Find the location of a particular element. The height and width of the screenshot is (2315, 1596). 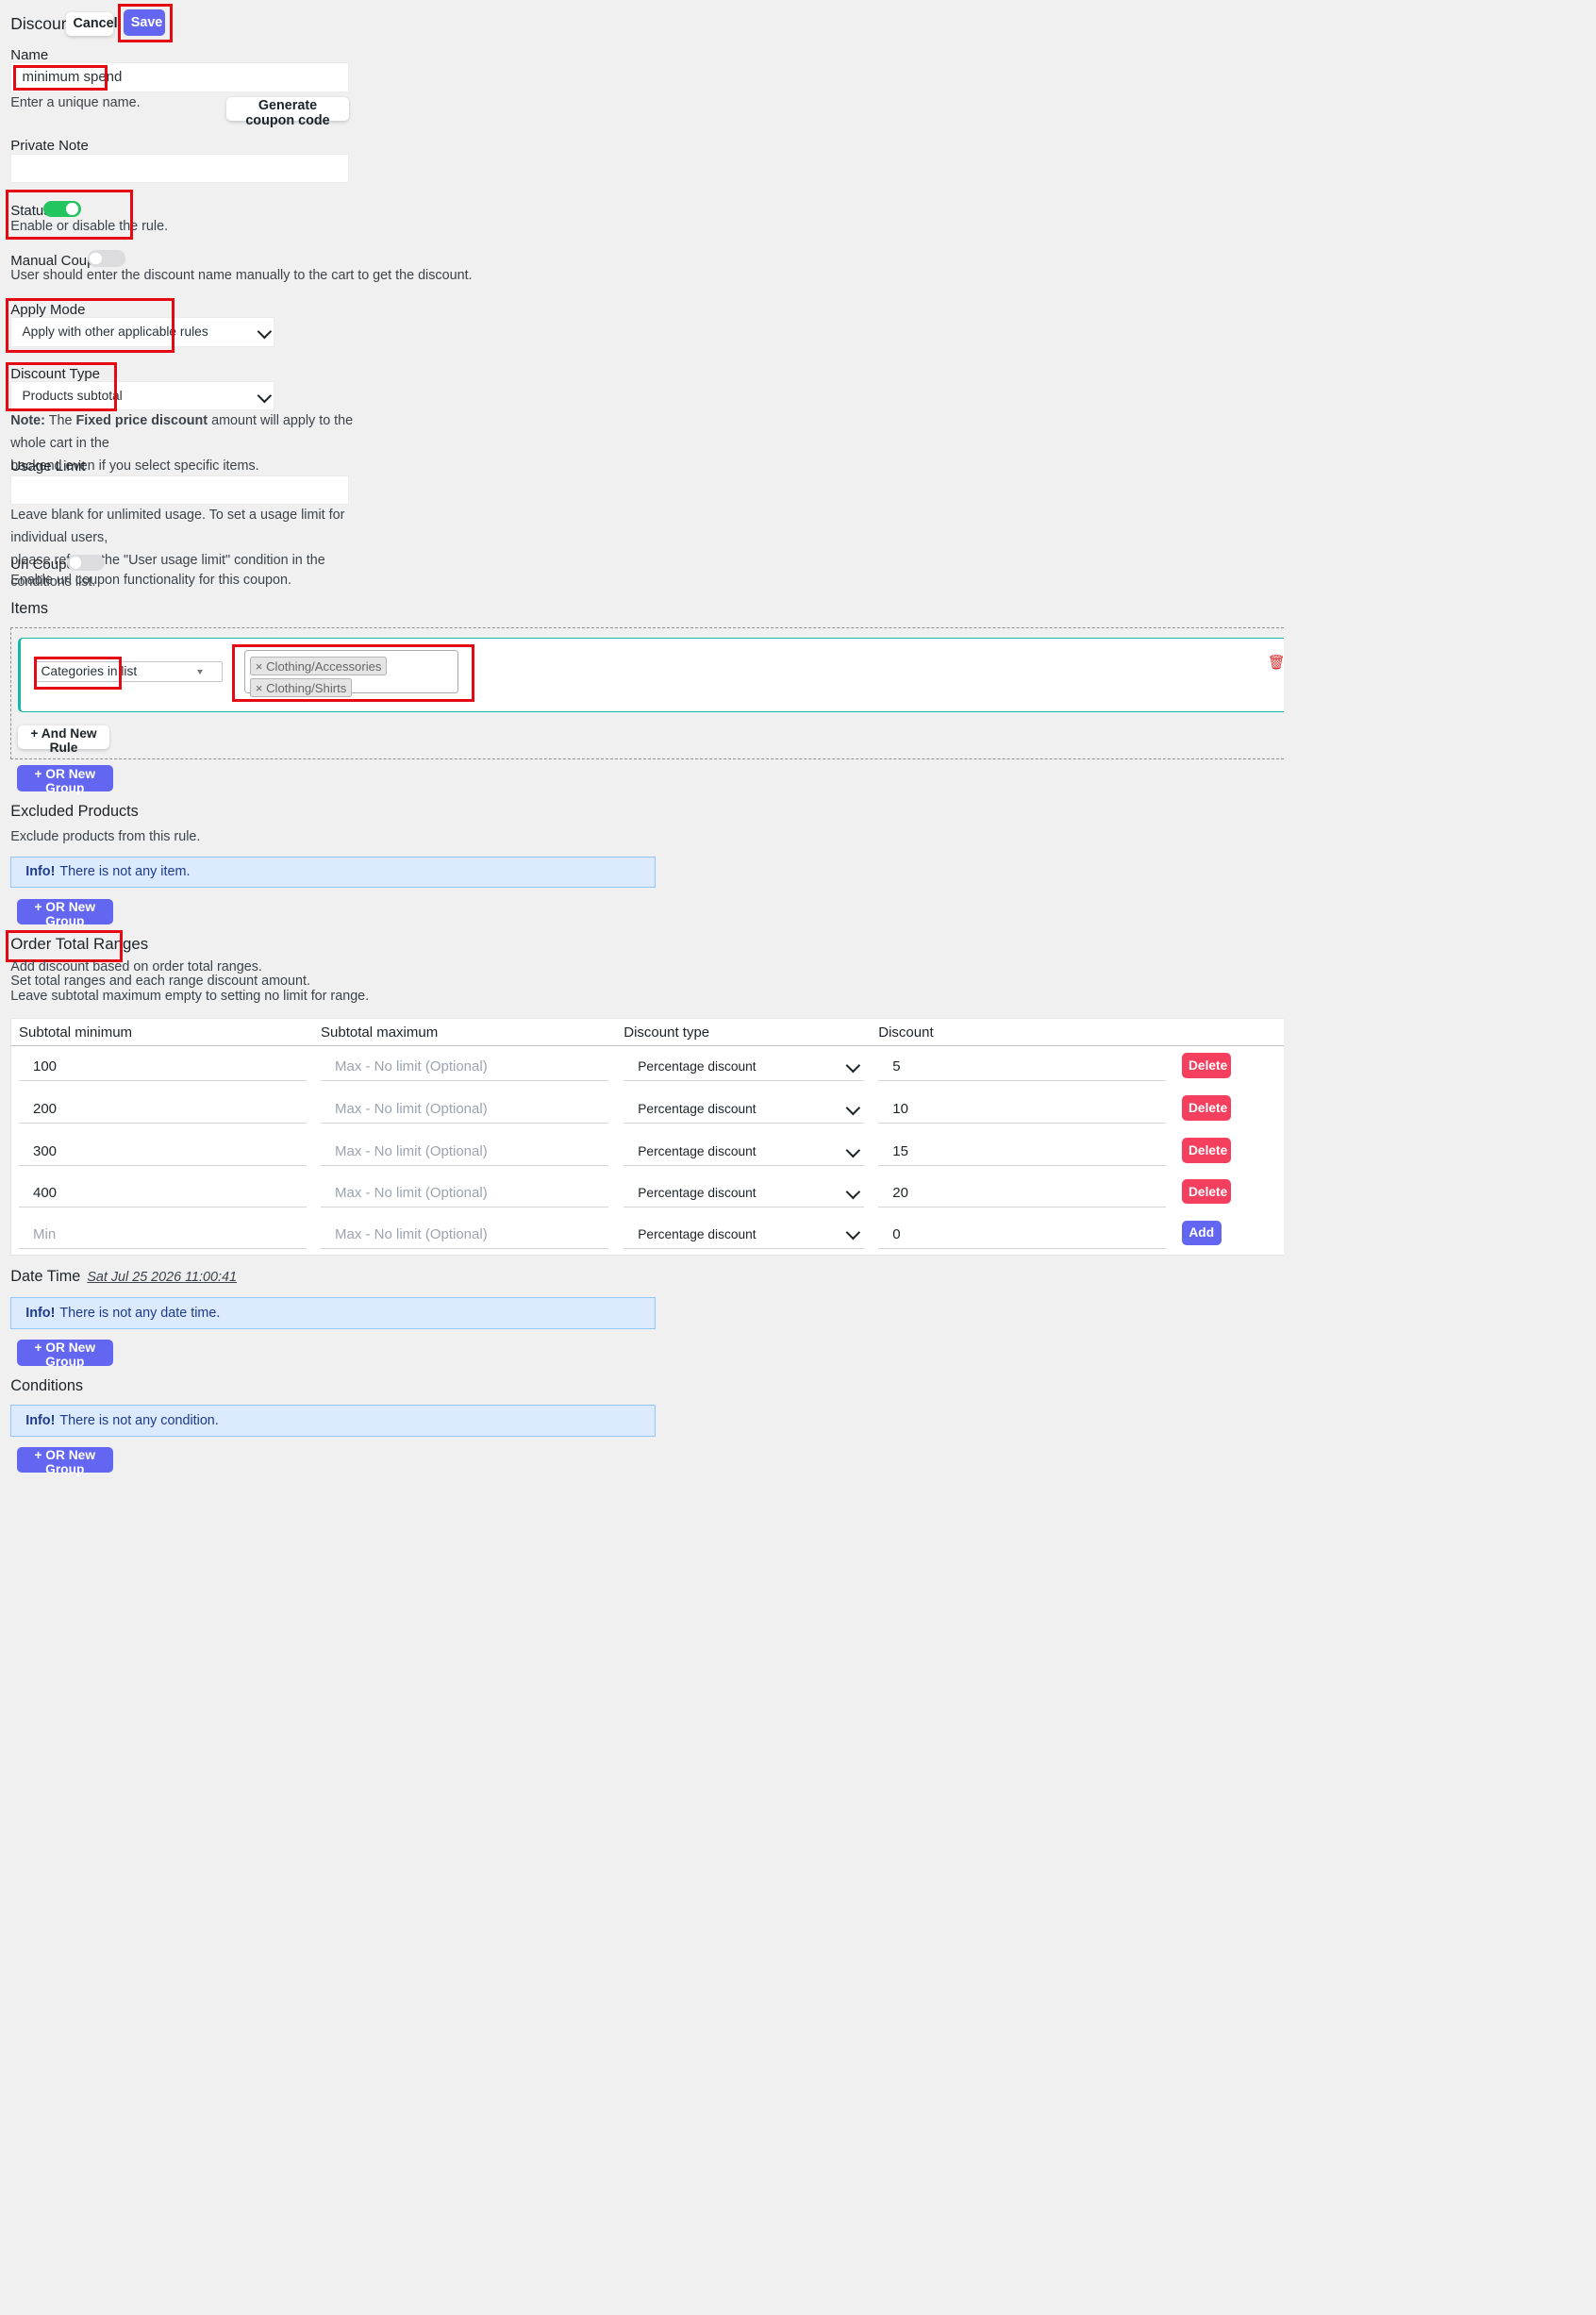

ranges-title: Order Total Ranges is located at coordinates (79, 944).